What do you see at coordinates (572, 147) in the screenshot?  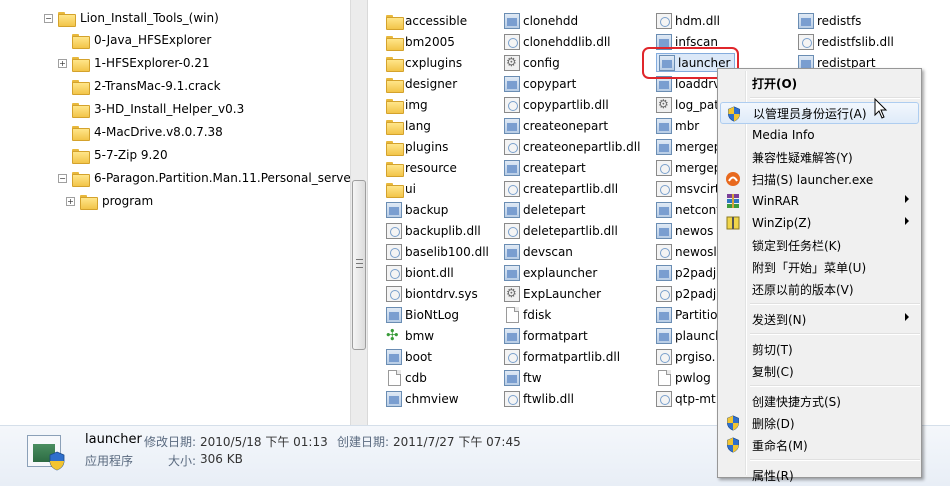 I see `file-item: createonepartlib.dll` at bounding box center [572, 147].